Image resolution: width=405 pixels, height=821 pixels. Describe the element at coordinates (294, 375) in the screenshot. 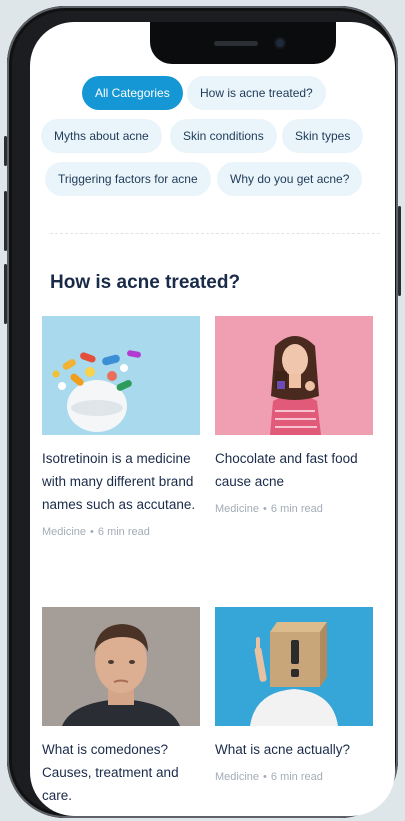

I see `woman-chocolate-photo` at that location.